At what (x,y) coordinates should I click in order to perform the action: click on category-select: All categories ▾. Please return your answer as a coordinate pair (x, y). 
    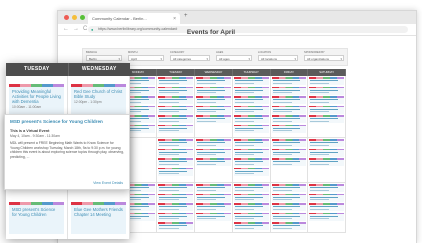
    Looking at the image, I should click on (190, 58).